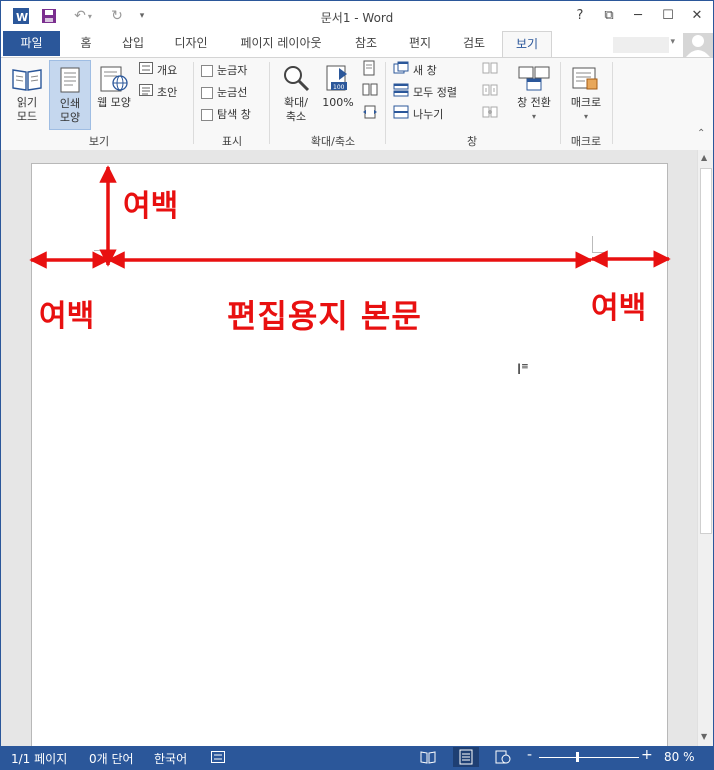 This screenshot has width=714, height=770. Describe the element at coordinates (151, 206) in the screenshot. I see `top-margin-label: 여백` at that location.